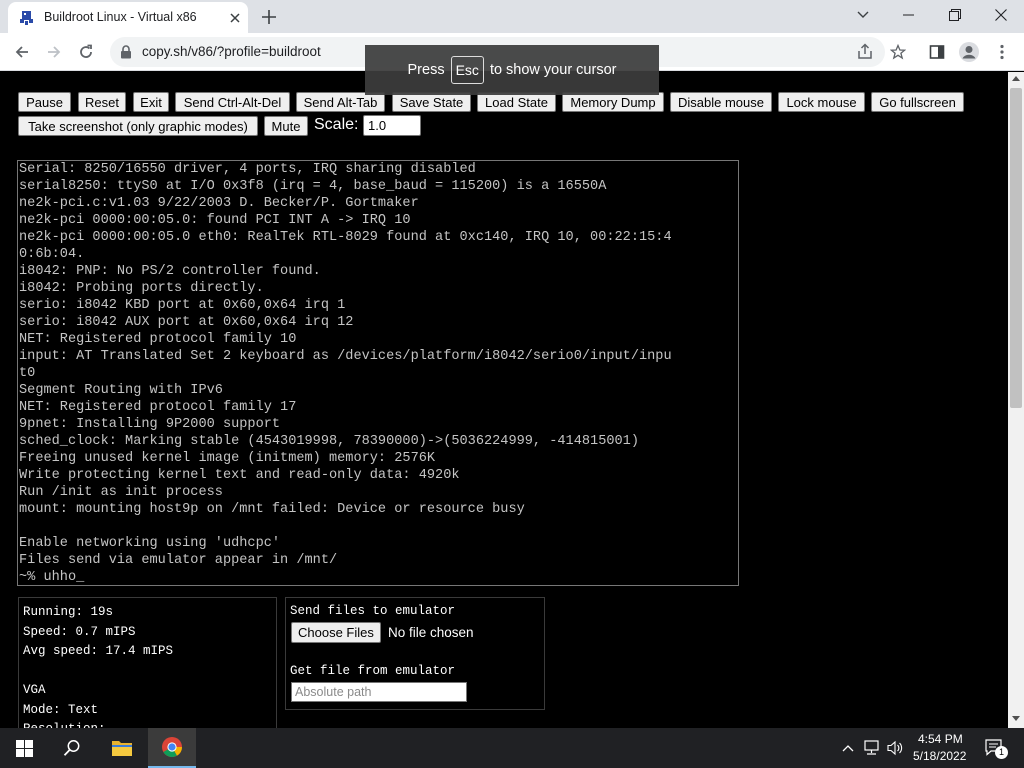 The height and width of the screenshot is (768, 1024). Describe the element at coordinates (149, 672) in the screenshot. I see `stats-line` at that location.